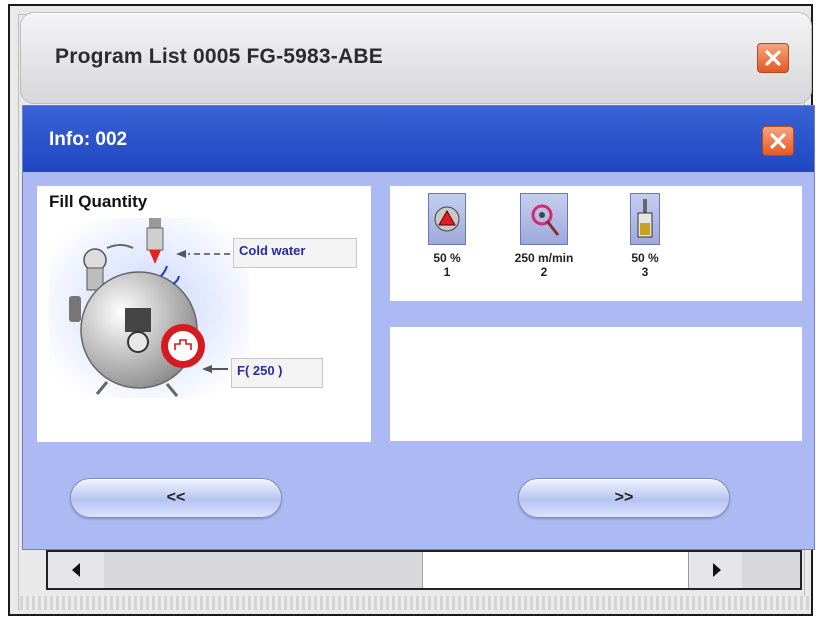  I want to click on scroll-right-button, so click(717, 570).